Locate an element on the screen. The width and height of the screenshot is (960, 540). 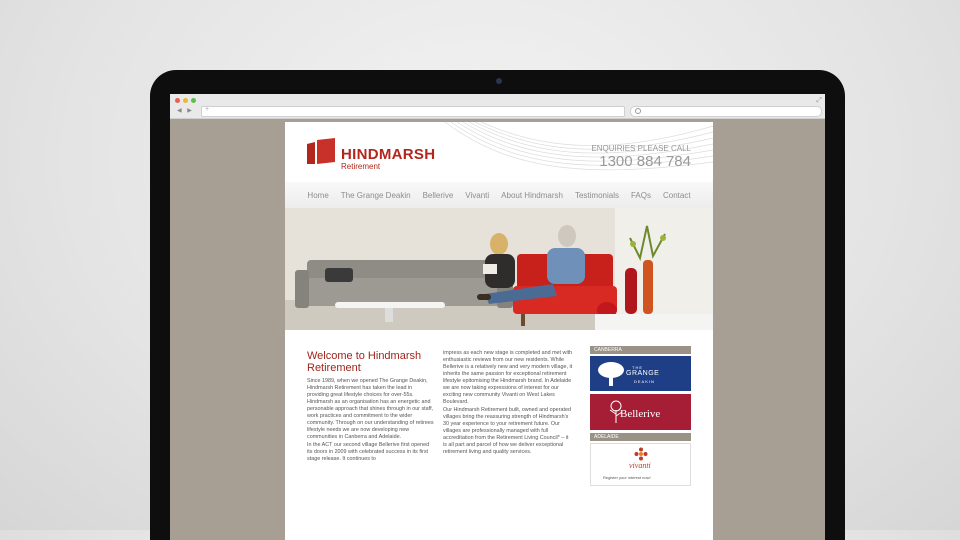
tree-icon is located at coordinates (611, 374).